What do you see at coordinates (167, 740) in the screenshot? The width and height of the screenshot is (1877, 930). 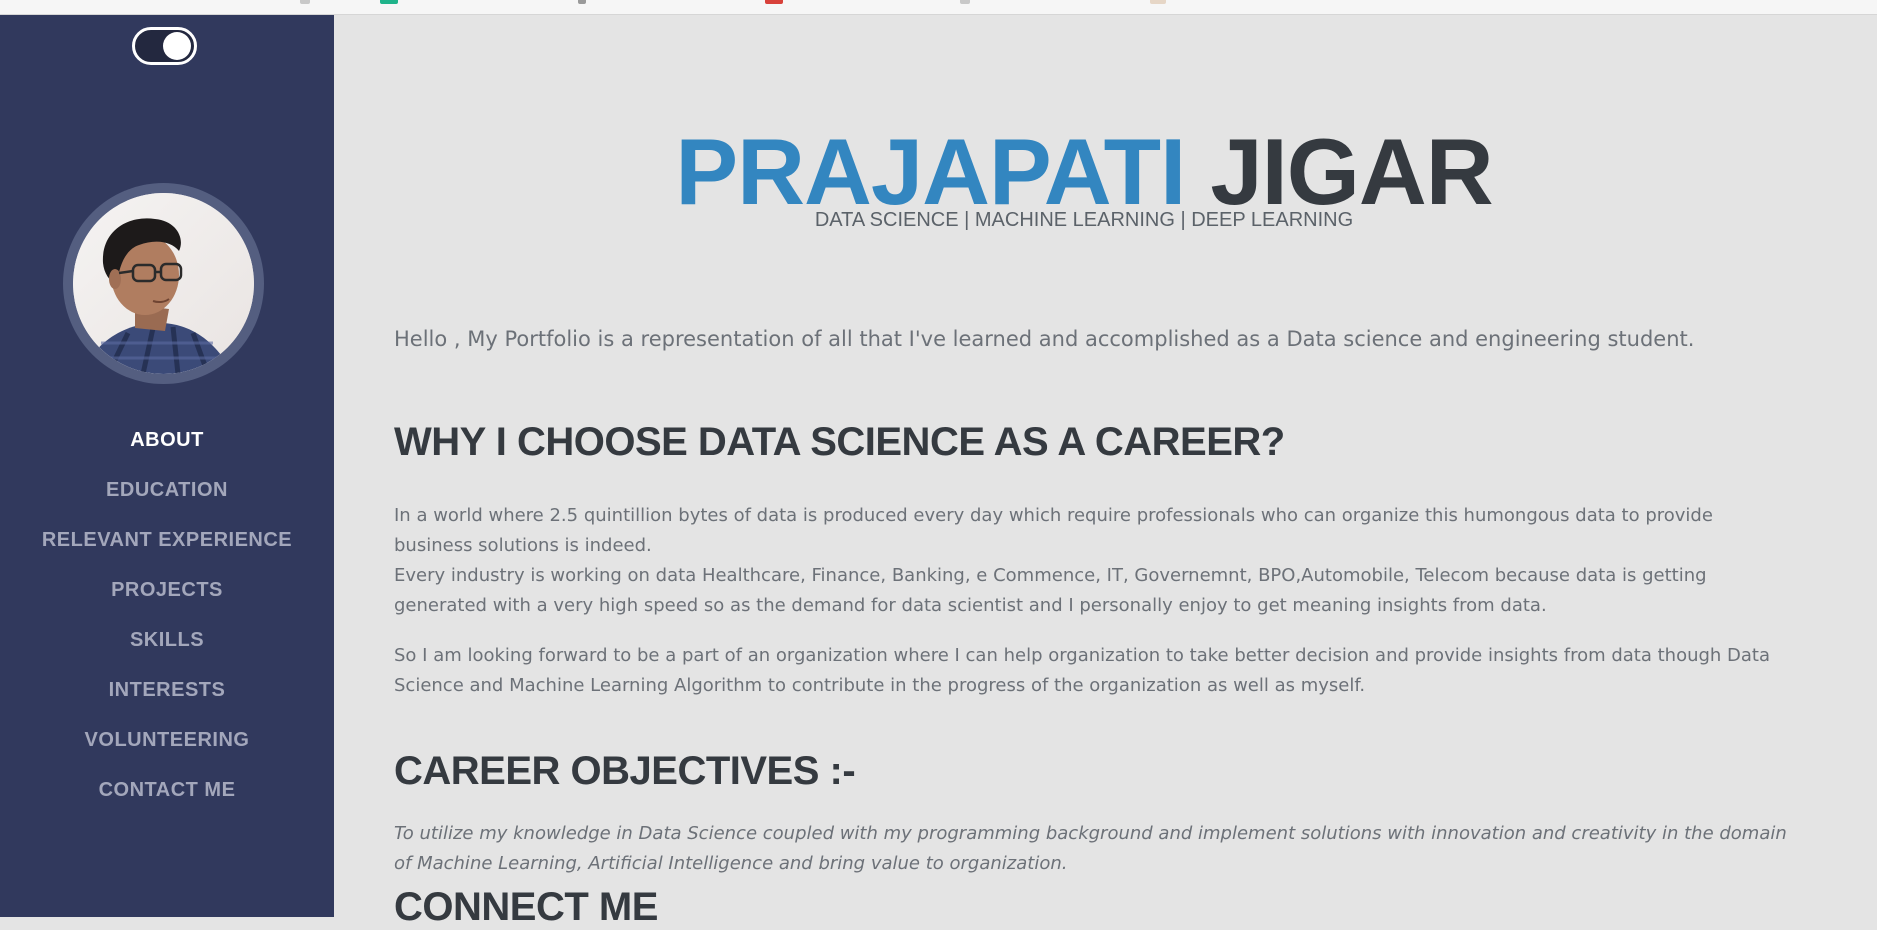 I see `nav-item-volunteering: VOLUNTEERING` at bounding box center [167, 740].